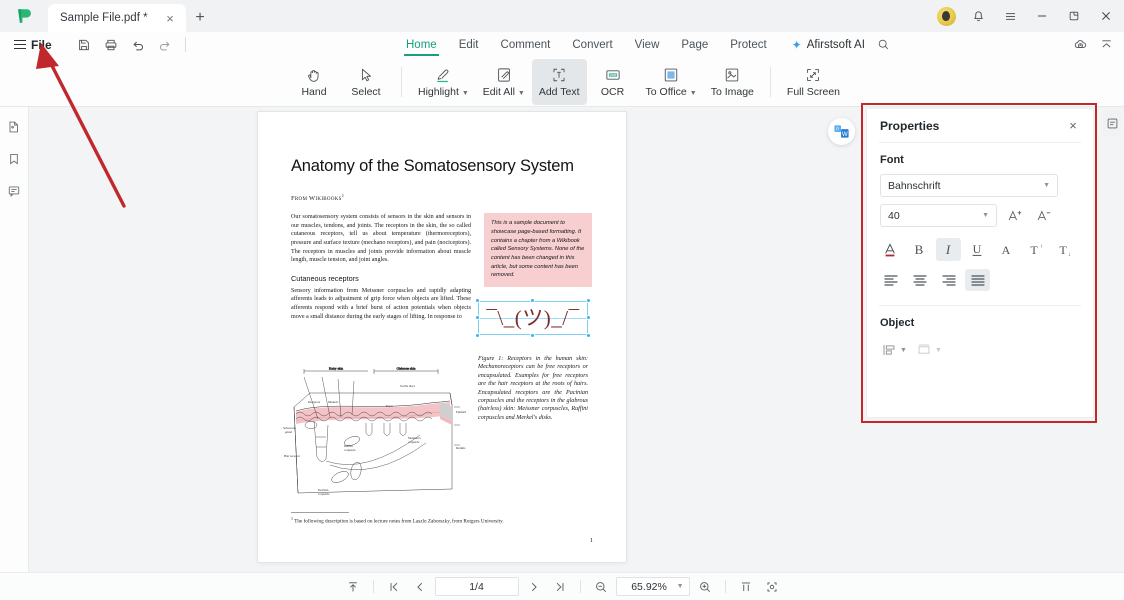 This screenshot has height=600, width=1124. I want to click on tab-protect: Protect, so click(748, 44).